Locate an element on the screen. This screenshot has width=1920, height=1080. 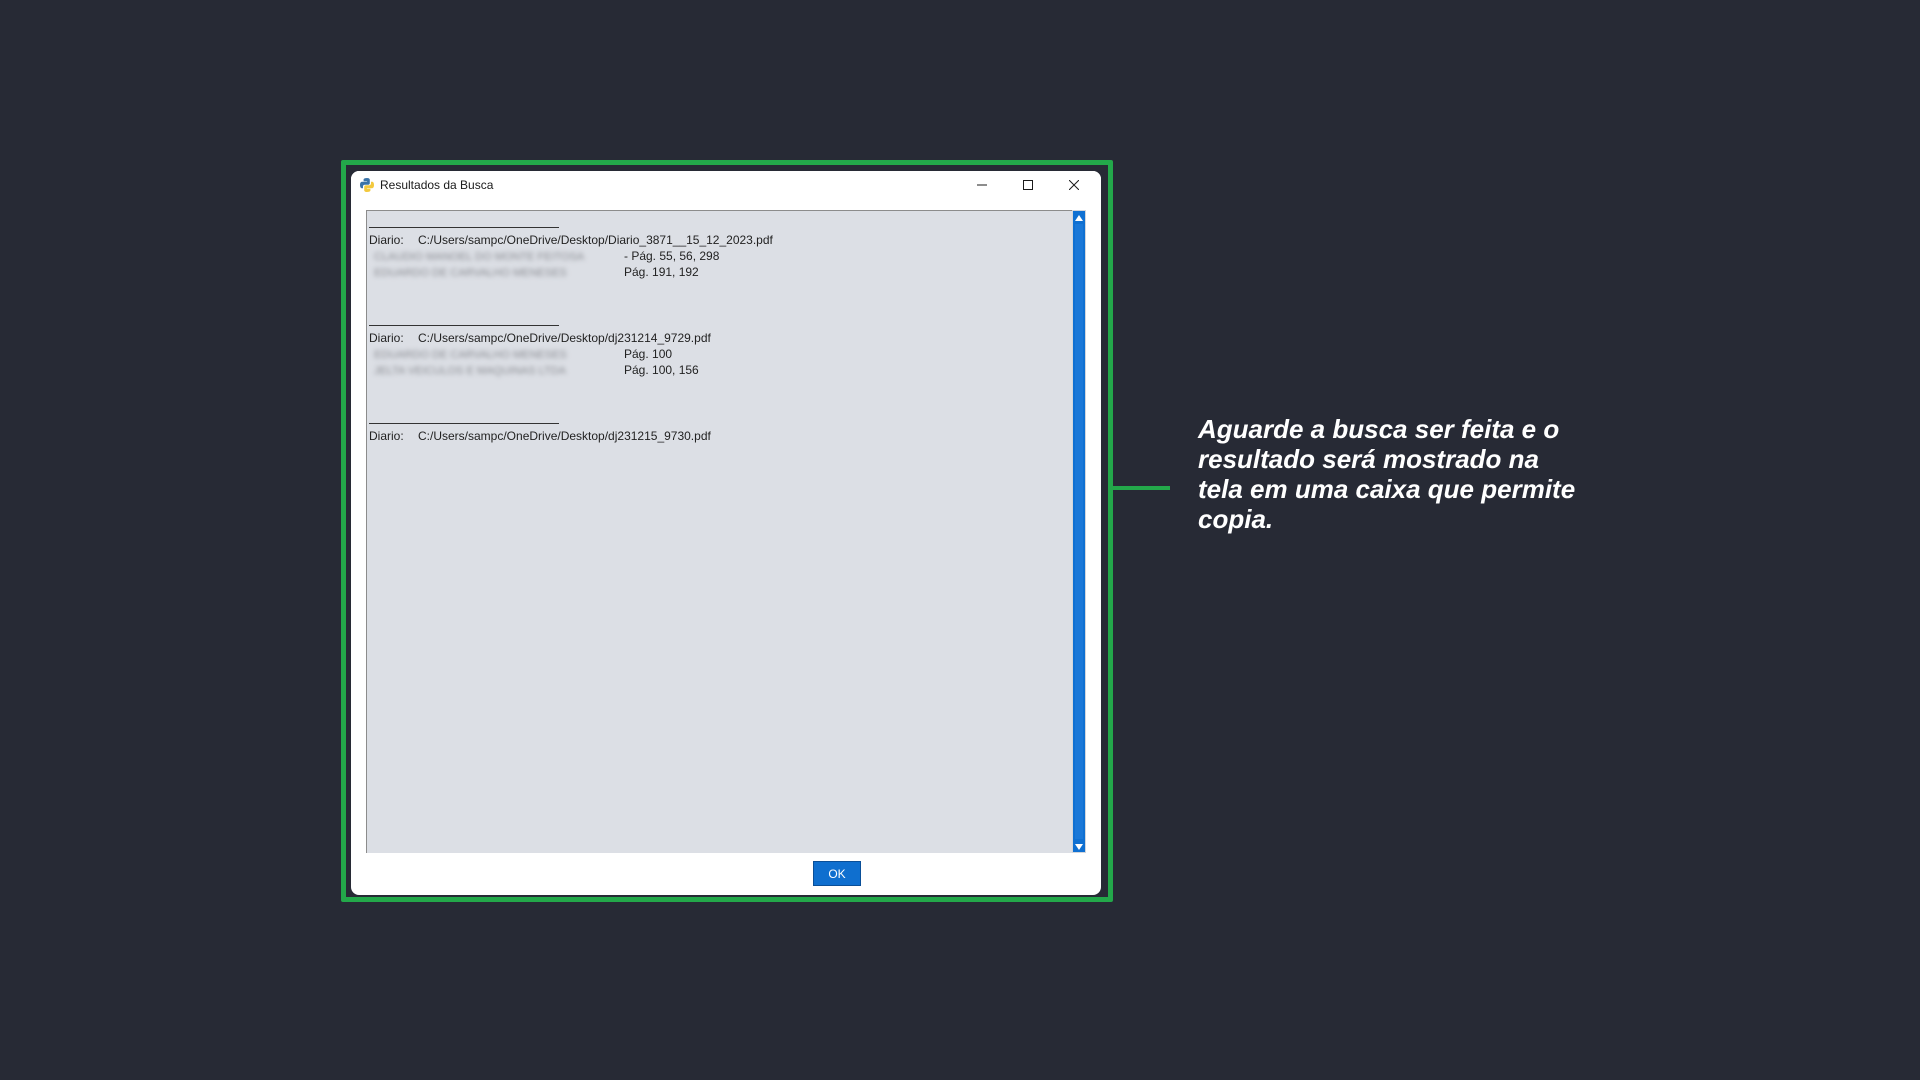
python-icon is located at coordinates (367, 185).